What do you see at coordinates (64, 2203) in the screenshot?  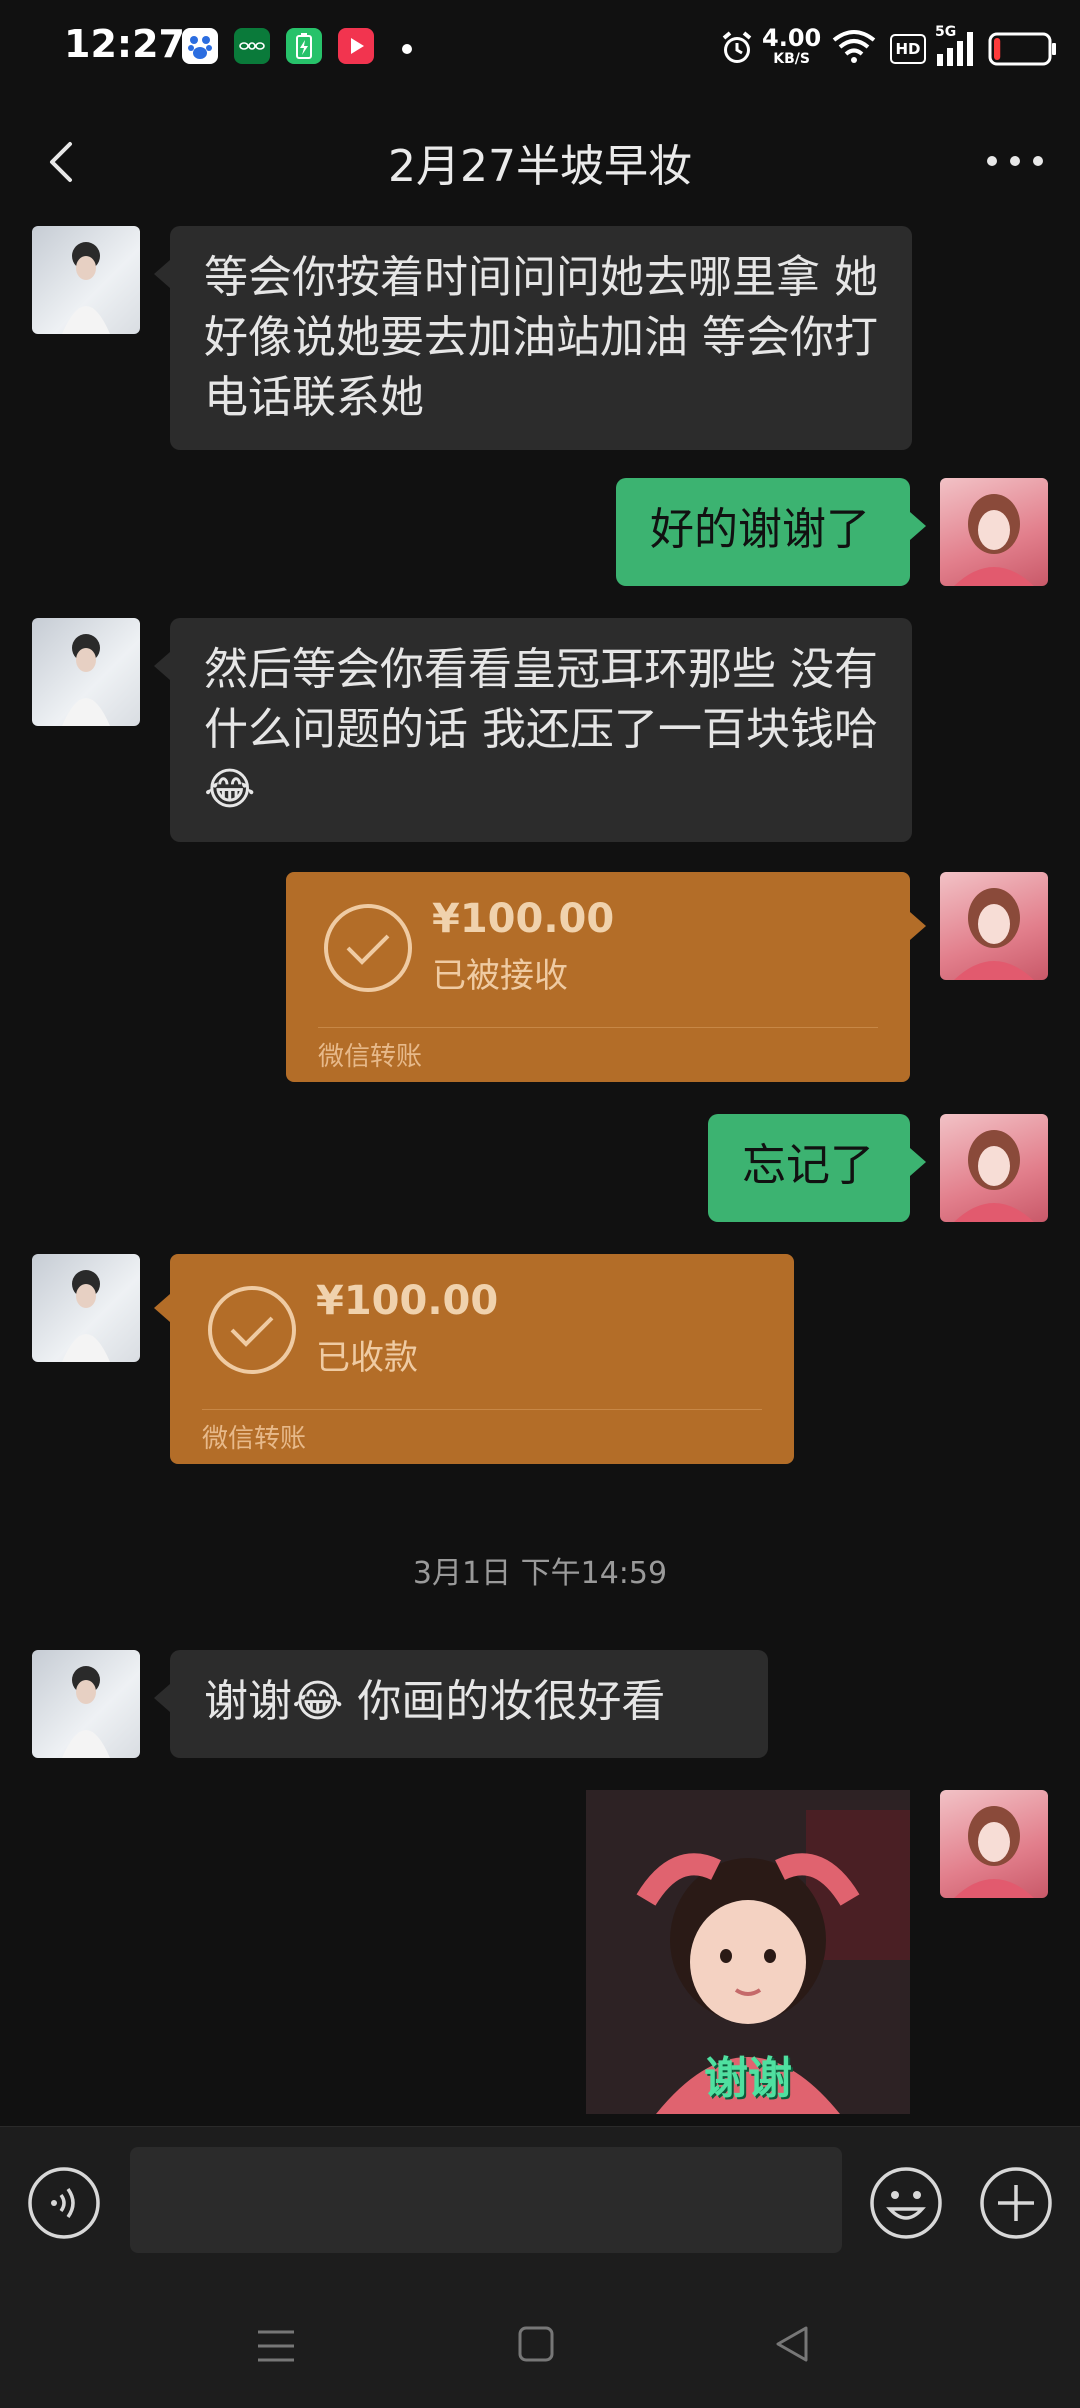 I see `voice-input-button` at bounding box center [64, 2203].